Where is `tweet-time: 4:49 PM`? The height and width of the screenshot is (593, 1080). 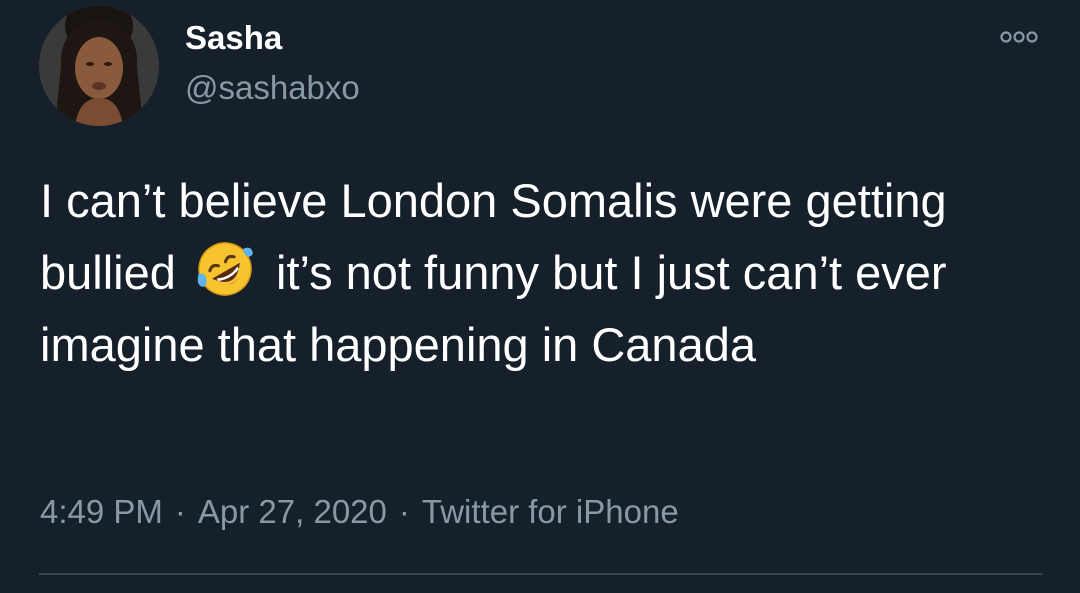
tweet-time: 4:49 PM is located at coordinates (101, 511).